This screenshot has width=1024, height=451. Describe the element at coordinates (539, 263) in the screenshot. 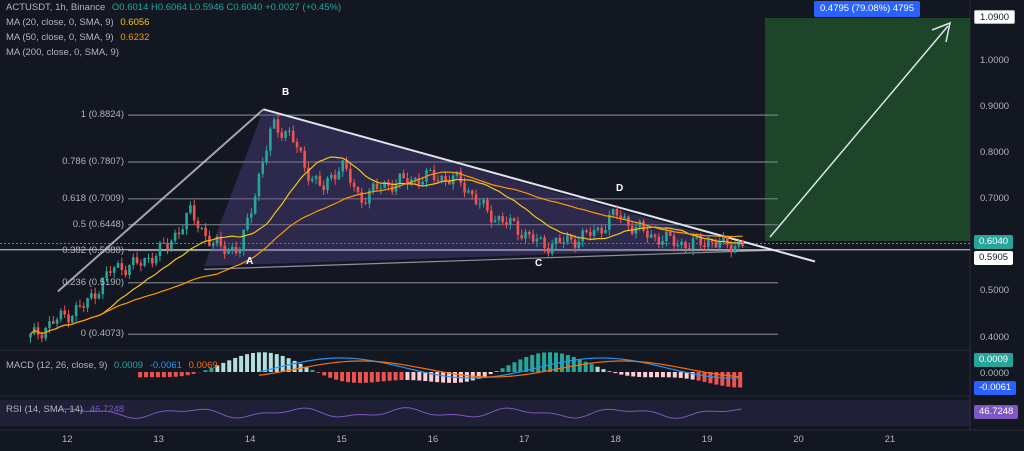

I see `point-c-label: C` at that location.